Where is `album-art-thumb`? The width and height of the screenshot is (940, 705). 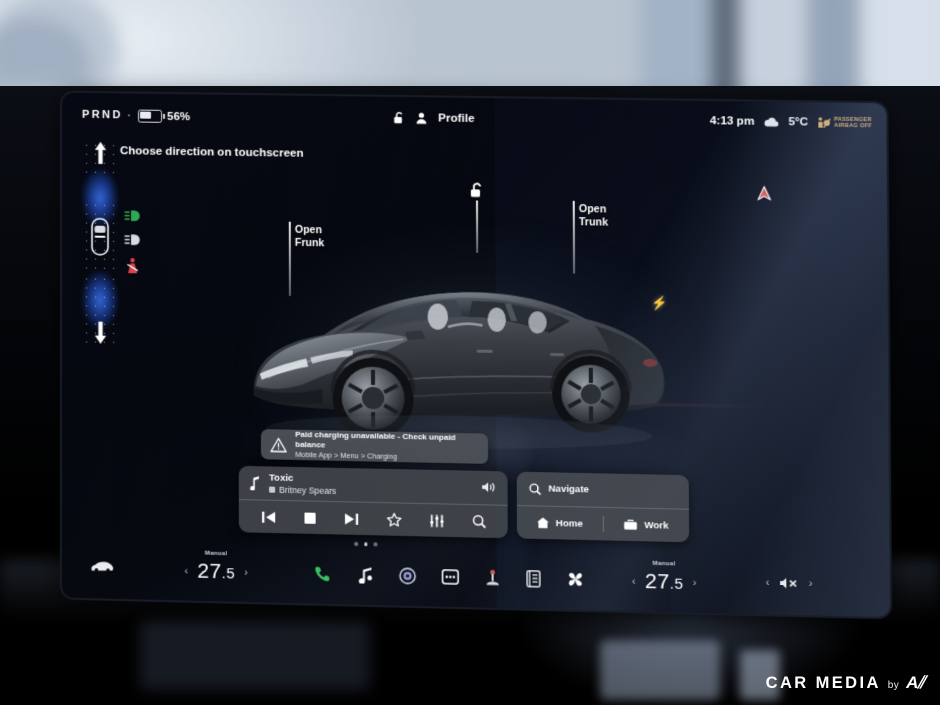 album-art-thumb is located at coordinates (272, 489).